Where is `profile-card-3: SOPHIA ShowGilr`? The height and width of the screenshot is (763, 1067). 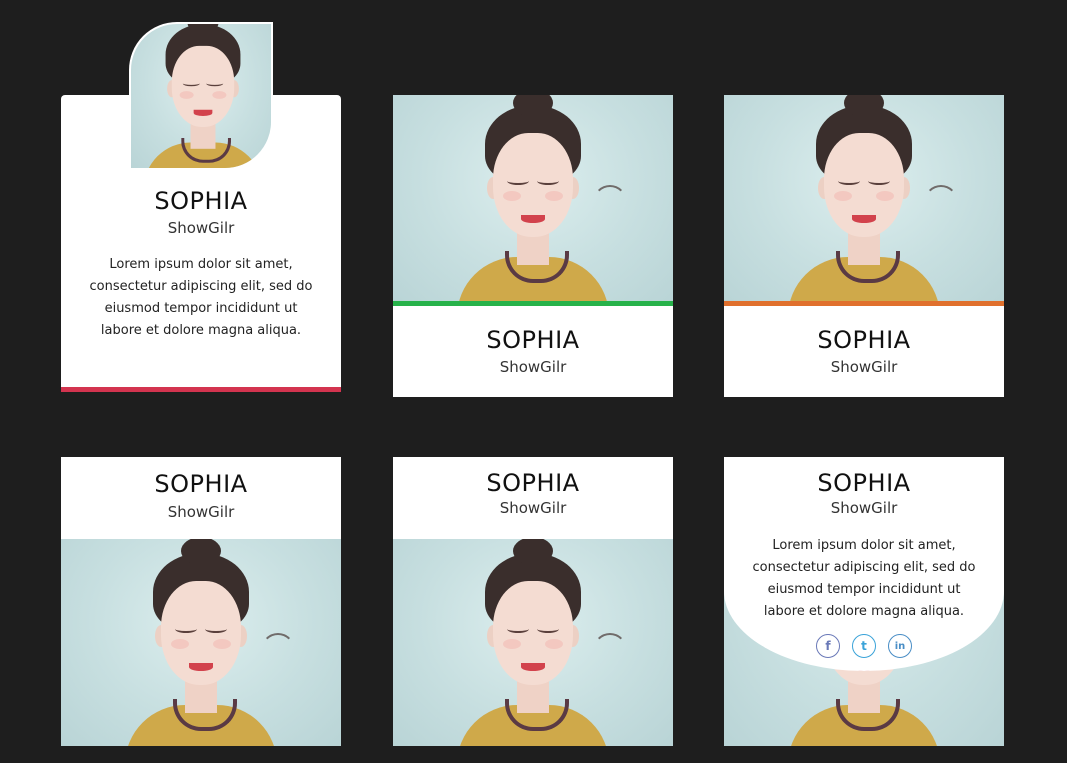 profile-card-3: SOPHIA ShowGilr is located at coordinates (864, 246).